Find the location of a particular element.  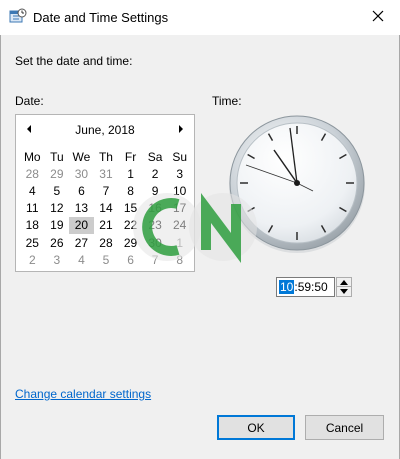

calendar-day: 14 is located at coordinates (106, 208).